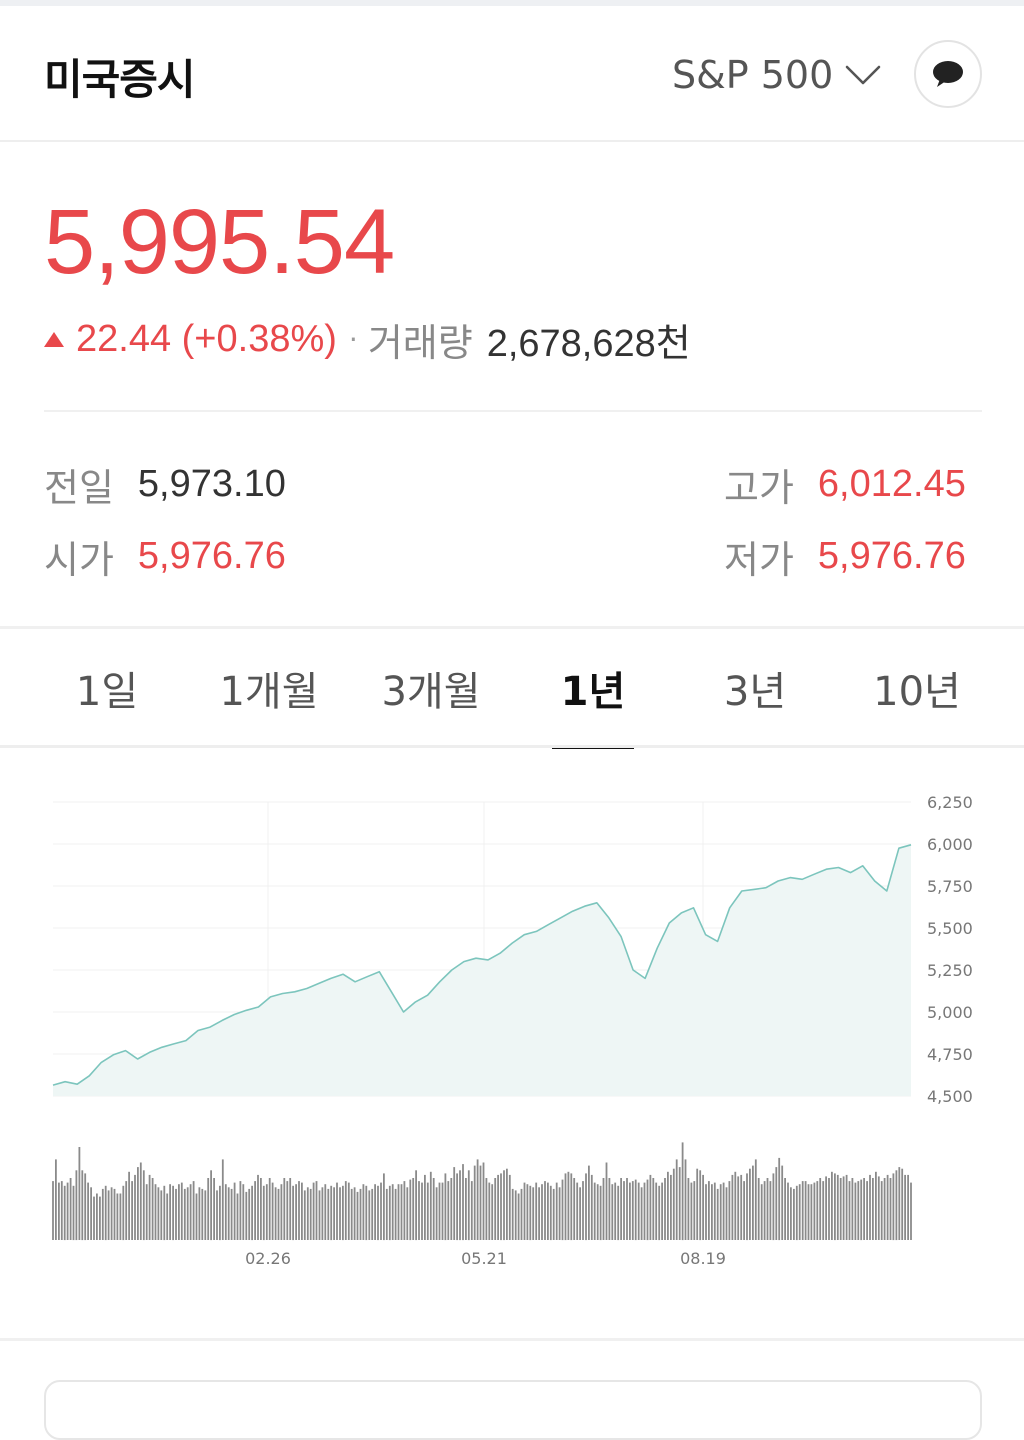 Image resolution: width=1024 pixels, height=1440 pixels. What do you see at coordinates (950, 802) in the screenshot?
I see `y-tick-label: 6,250` at bounding box center [950, 802].